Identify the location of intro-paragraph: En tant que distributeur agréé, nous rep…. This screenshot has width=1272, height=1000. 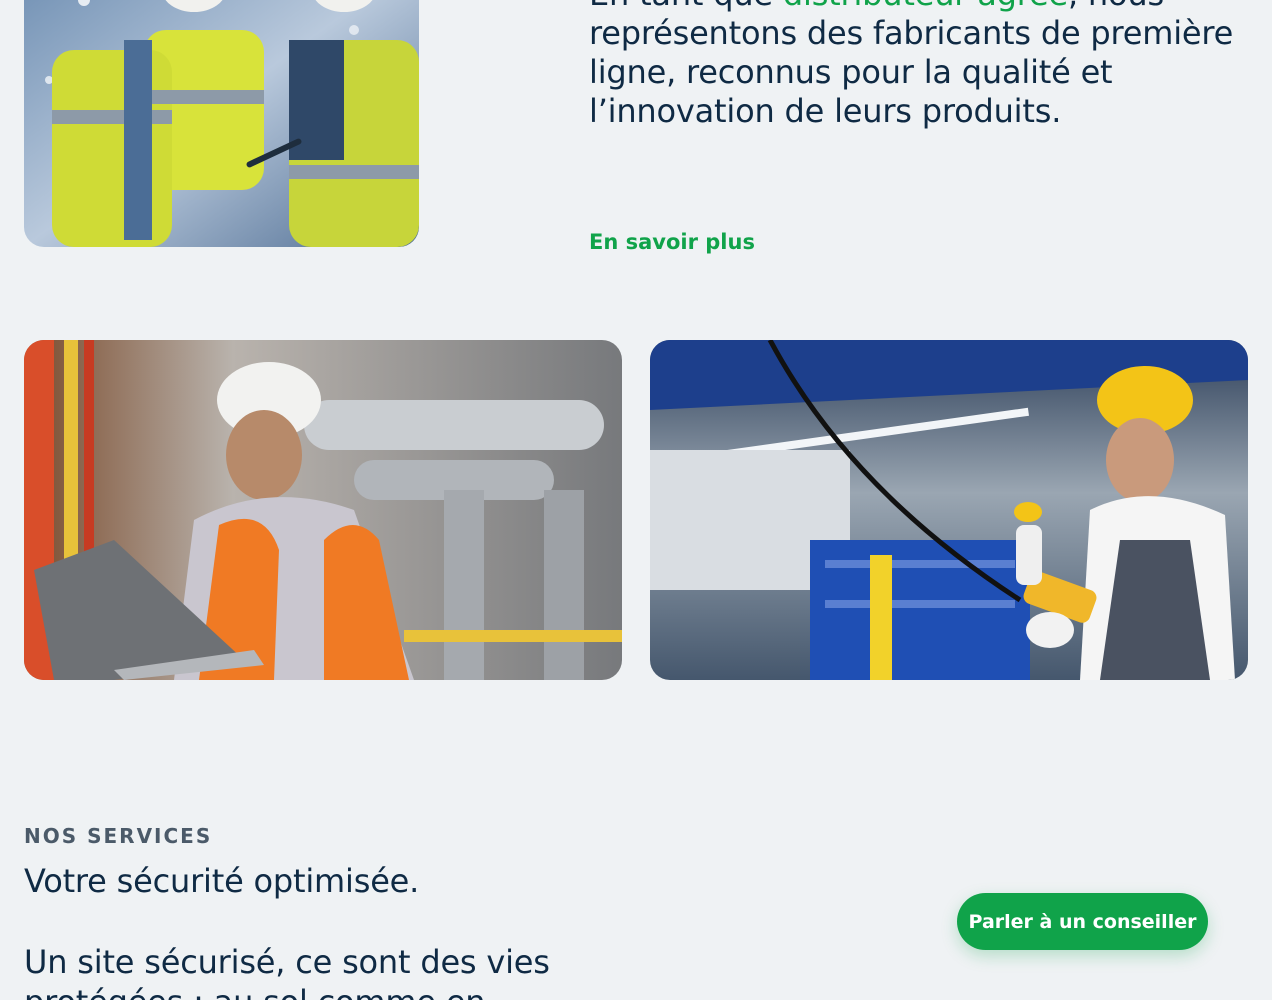
(924, 65).